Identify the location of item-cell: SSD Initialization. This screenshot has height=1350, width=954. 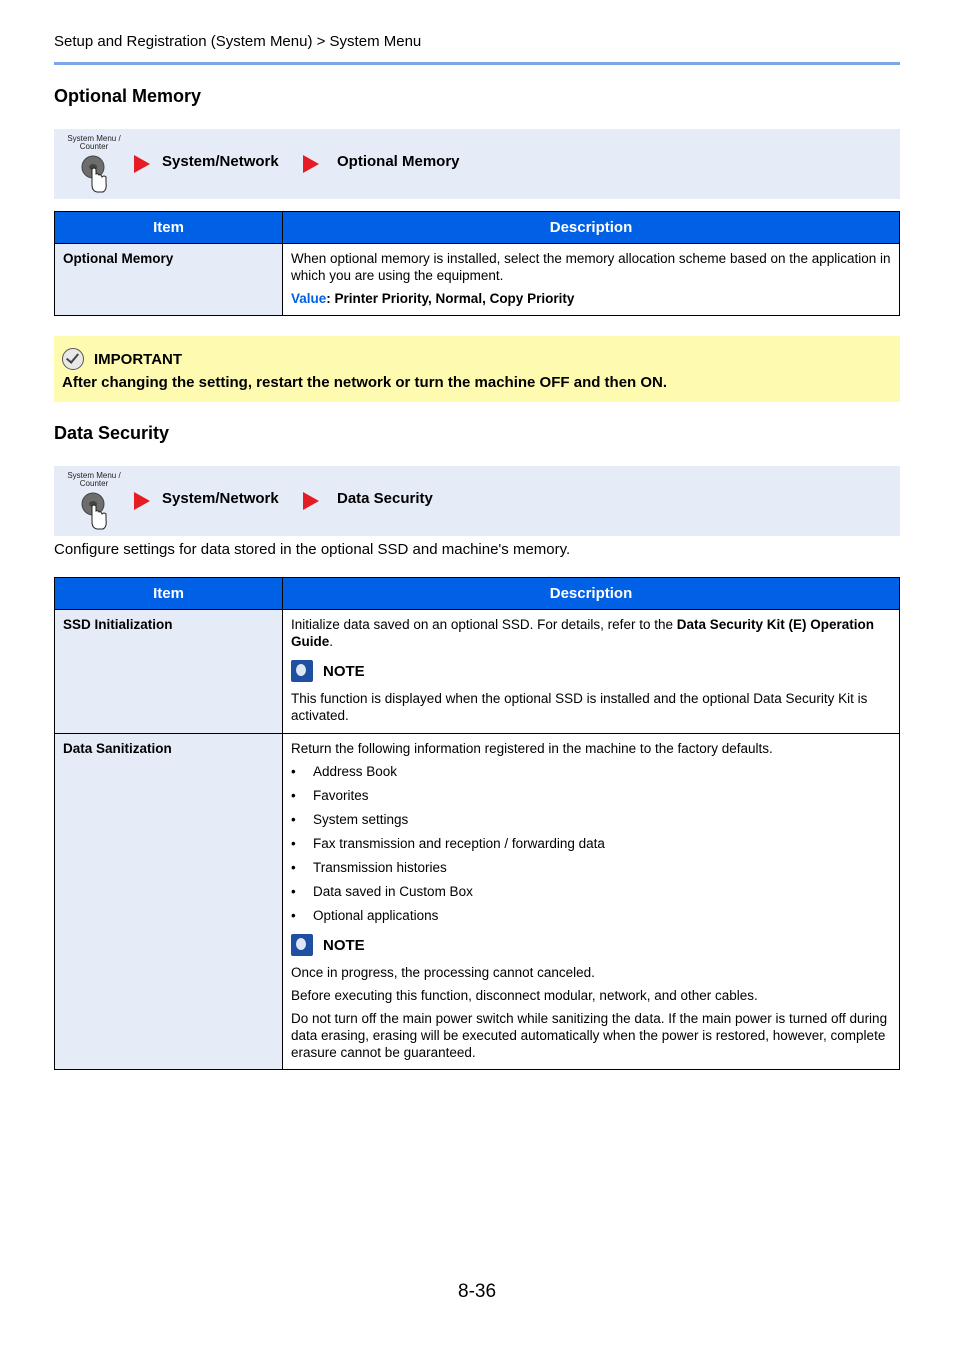
(168, 671).